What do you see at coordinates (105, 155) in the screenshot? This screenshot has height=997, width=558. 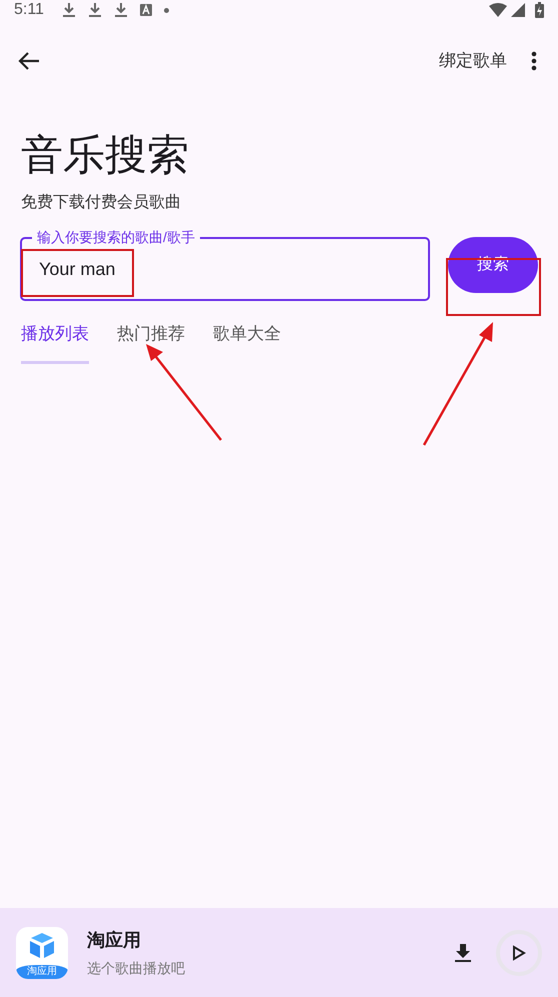 I see `page-title: 音乐搜索` at bounding box center [105, 155].